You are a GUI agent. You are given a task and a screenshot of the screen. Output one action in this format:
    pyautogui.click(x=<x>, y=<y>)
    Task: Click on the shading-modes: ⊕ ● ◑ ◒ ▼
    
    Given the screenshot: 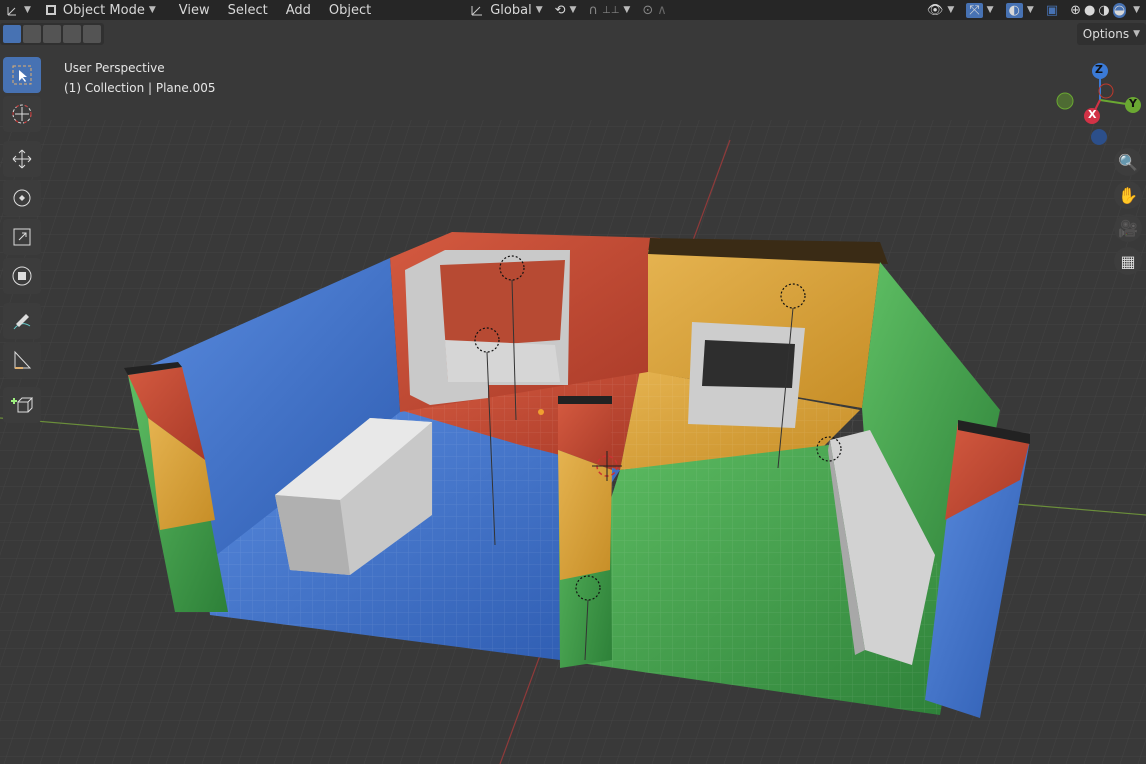 What is the action you would take?
    pyautogui.click(x=1105, y=10)
    